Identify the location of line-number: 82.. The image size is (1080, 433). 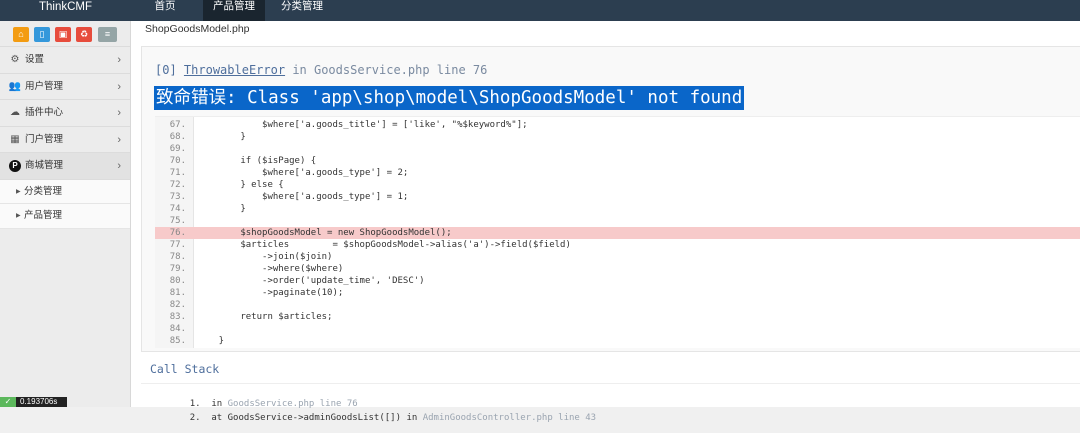
(177, 305).